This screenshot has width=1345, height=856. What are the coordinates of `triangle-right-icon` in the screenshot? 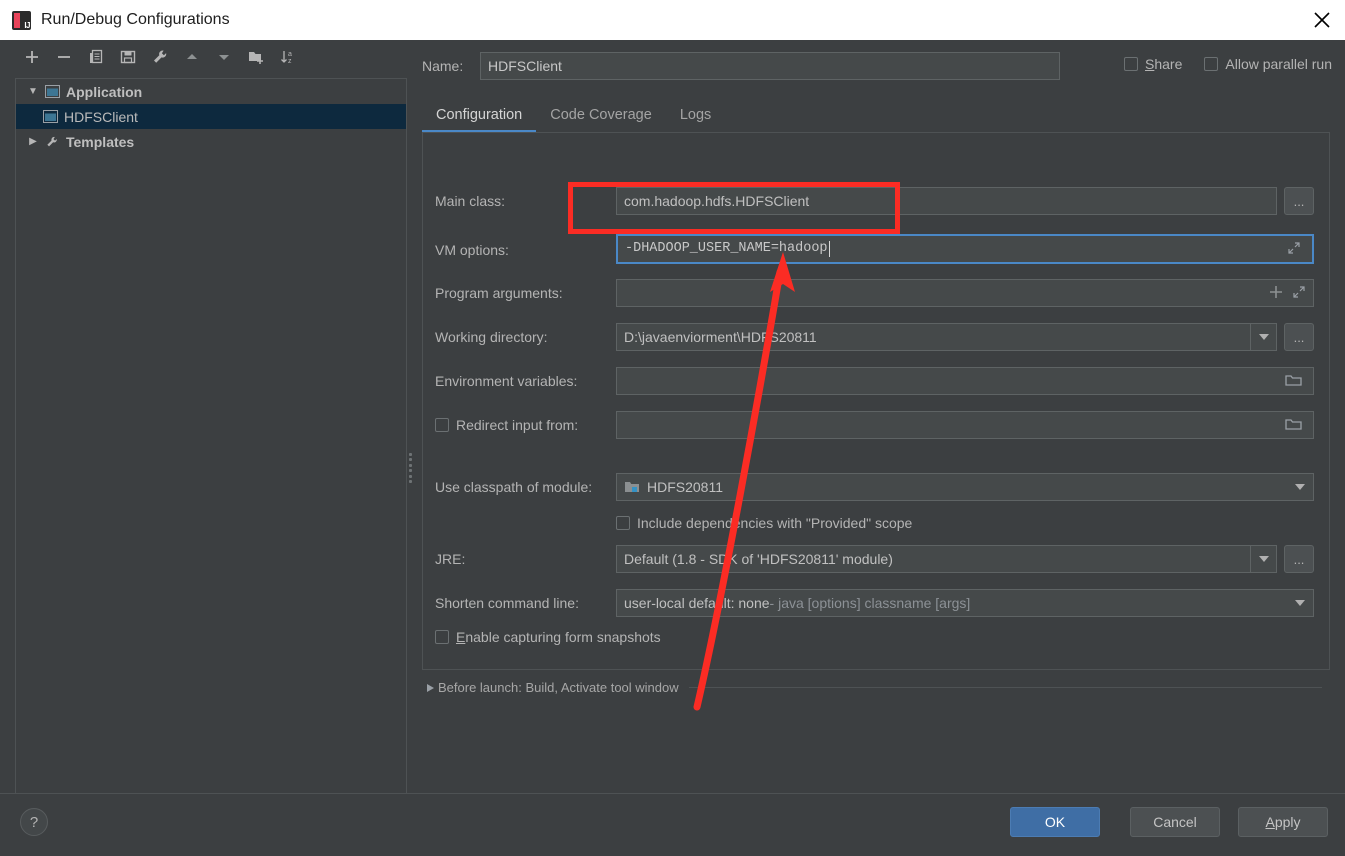 It's located at (430, 688).